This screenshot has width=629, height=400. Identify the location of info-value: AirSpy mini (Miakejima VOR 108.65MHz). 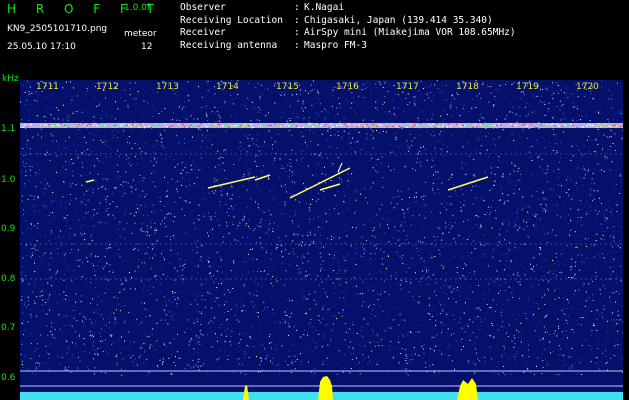
(410, 33).